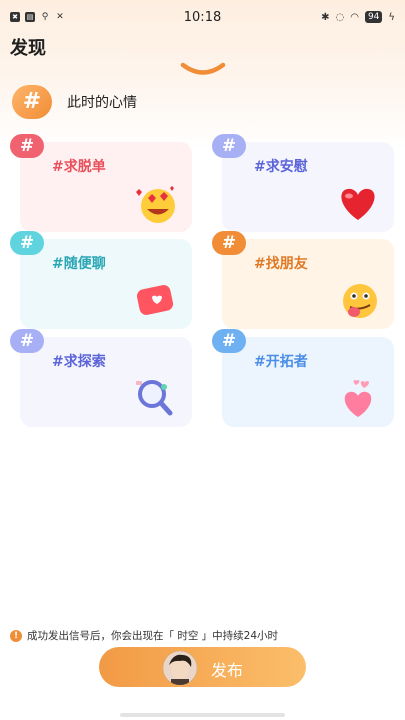 The image size is (405, 720). Describe the element at coordinates (155, 300) in the screenshot. I see `chat-bubble-heart-icon` at that location.